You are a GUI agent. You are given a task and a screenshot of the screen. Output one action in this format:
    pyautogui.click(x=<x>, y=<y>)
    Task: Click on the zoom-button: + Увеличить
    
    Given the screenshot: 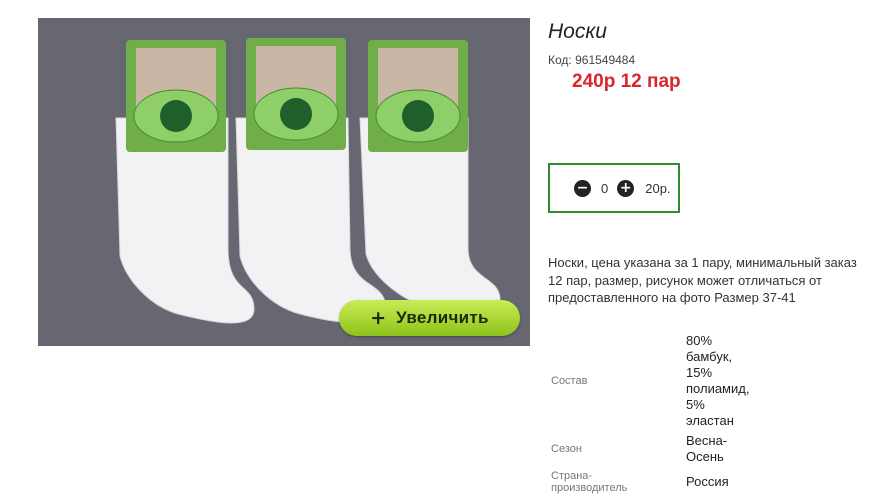 What is the action you would take?
    pyautogui.click(x=429, y=318)
    